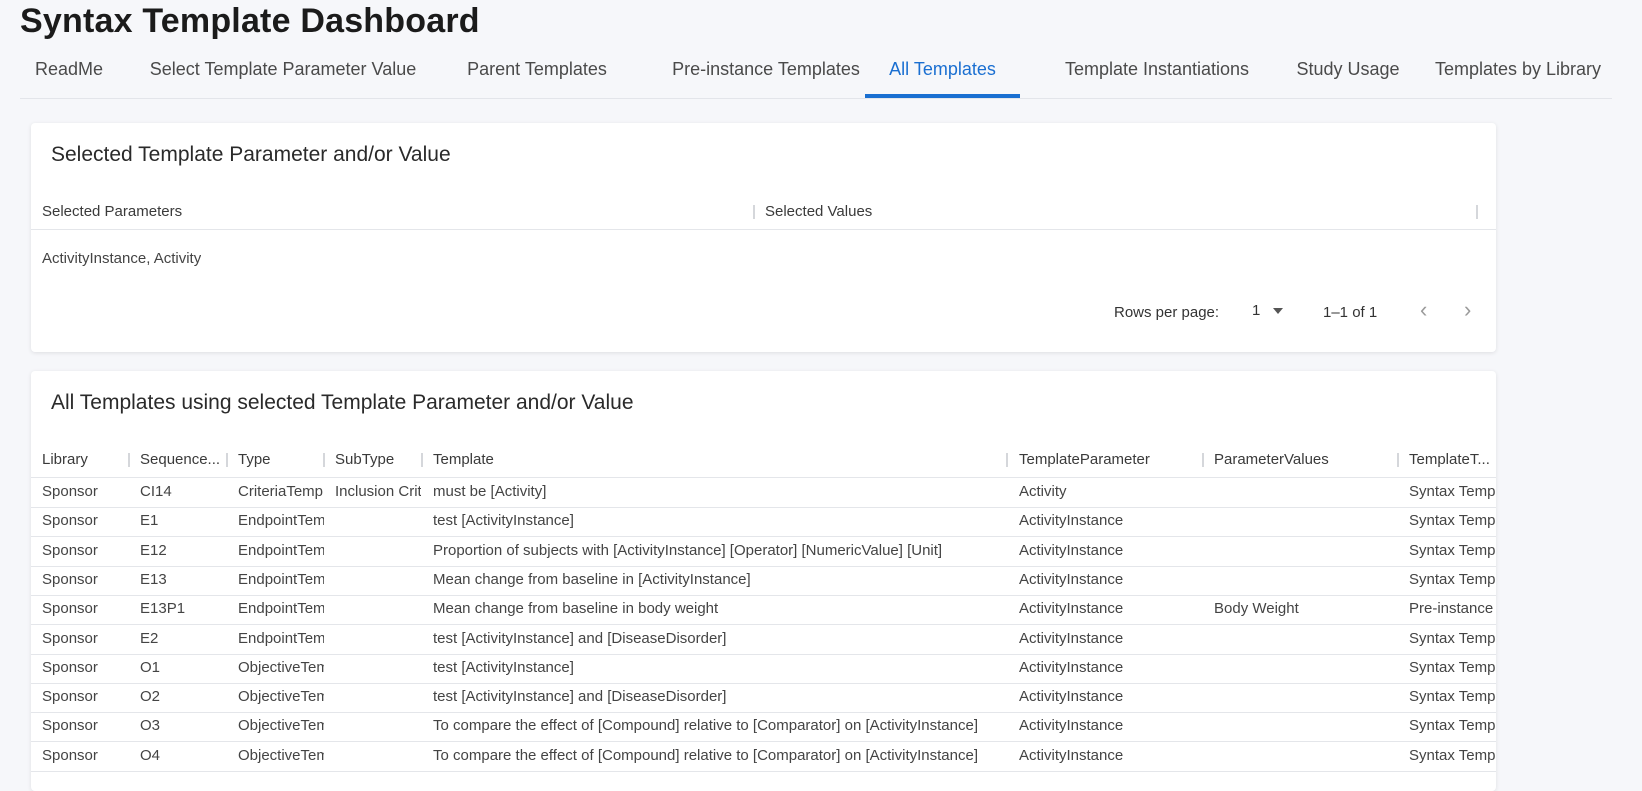  Describe the element at coordinates (463, 459) in the screenshot. I see `column-header-template: Template` at that location.